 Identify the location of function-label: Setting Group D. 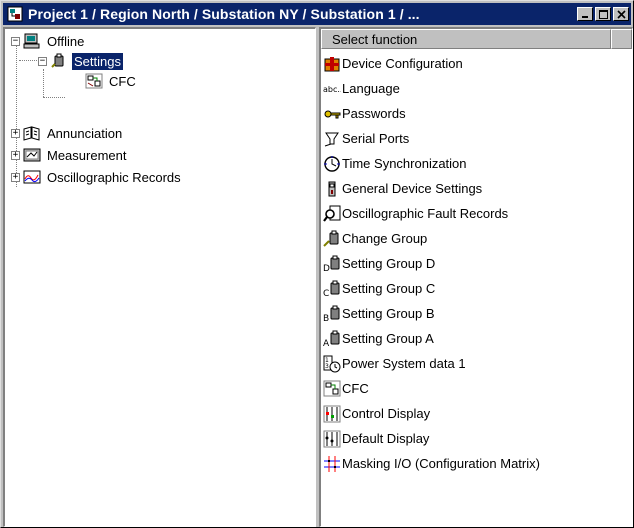
(389, 263).